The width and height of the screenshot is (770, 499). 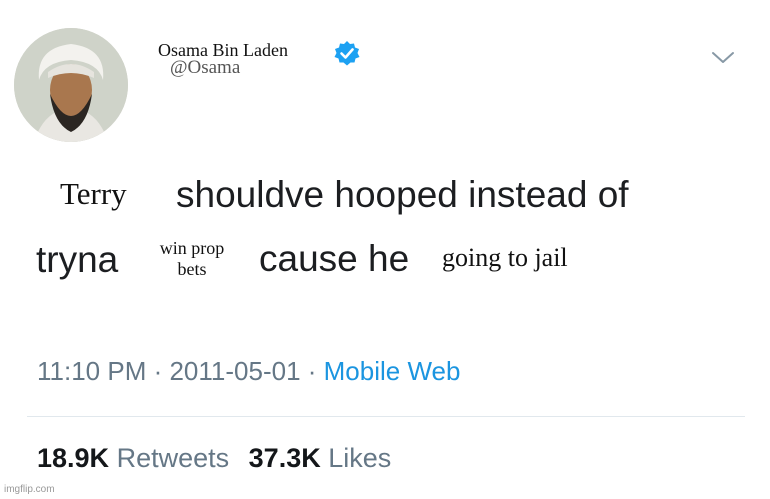 I want to click on chevron-down-icon, so click(x=723, y=58).